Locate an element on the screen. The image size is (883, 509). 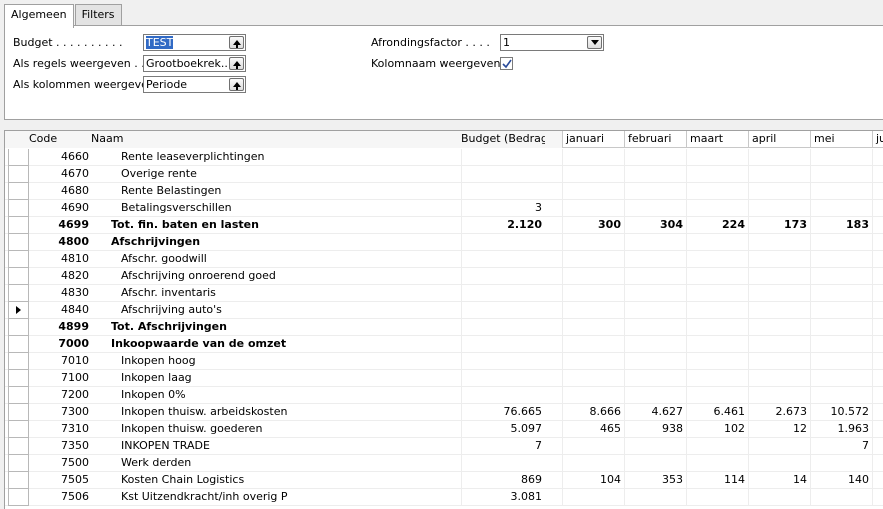
cell-code: 4800 is located at coordinates (59, 242).